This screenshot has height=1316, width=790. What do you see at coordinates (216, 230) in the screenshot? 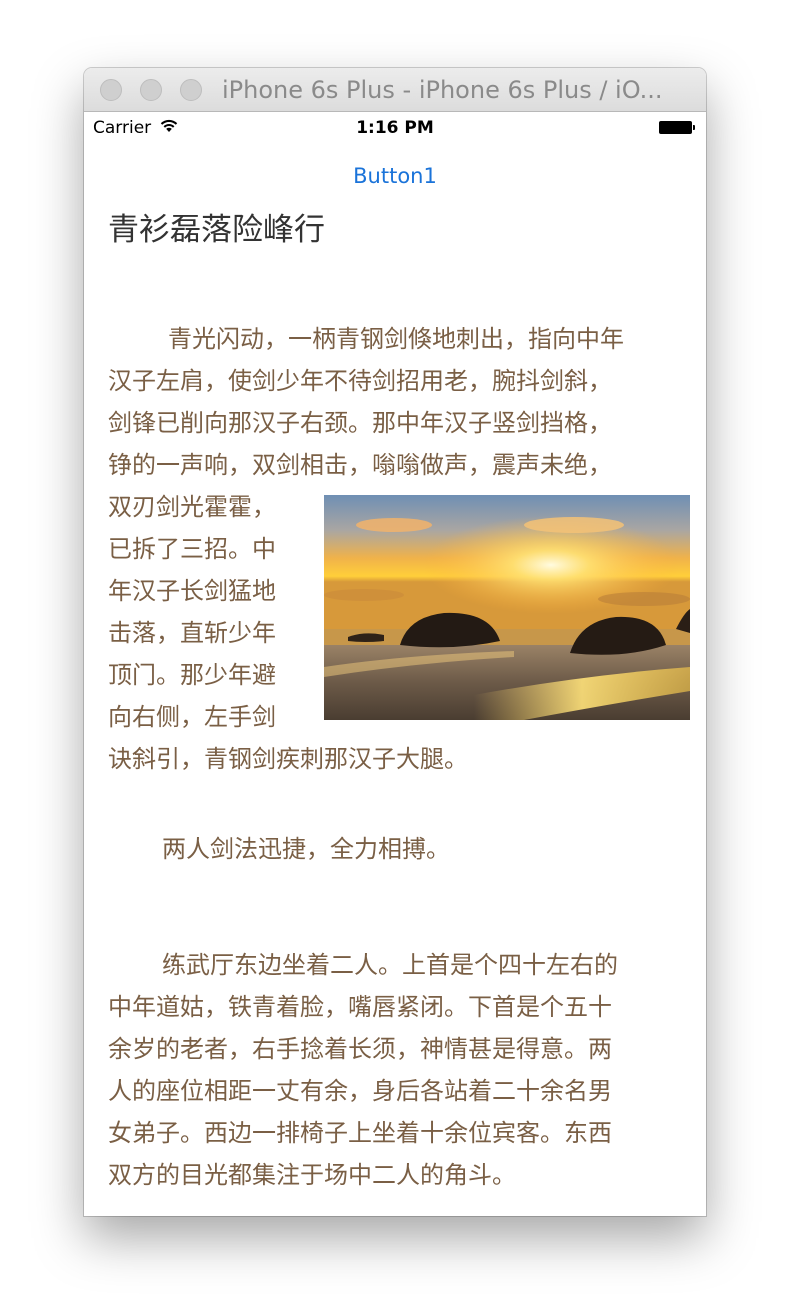
I see `article-title: 青衫磊落险峰行` at bounding box center [216, 230].